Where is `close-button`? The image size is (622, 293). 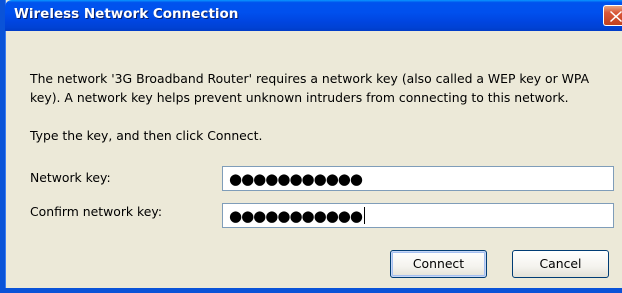
close-button is located at coordinates (612, 15).